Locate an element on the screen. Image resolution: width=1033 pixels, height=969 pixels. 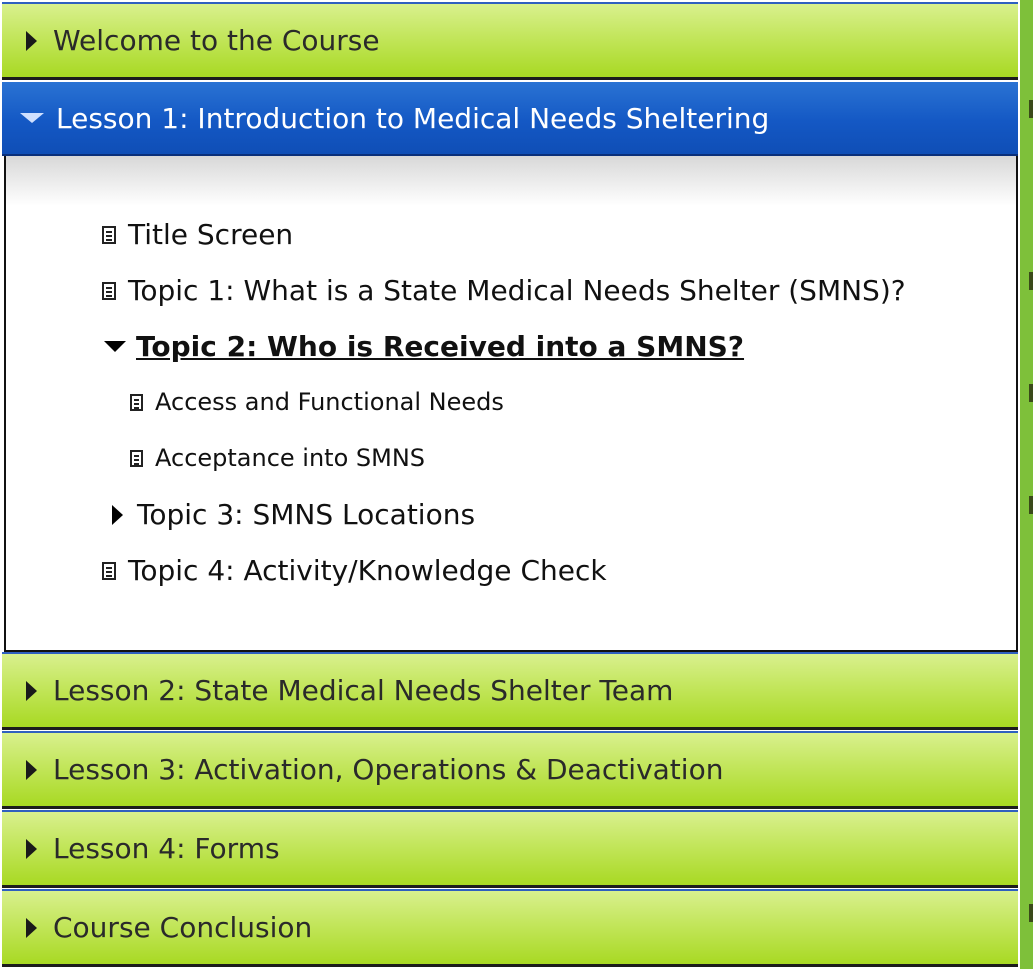
menu-item-label: Topic 3: SMNS Locations is located at coordinates (306, 514).